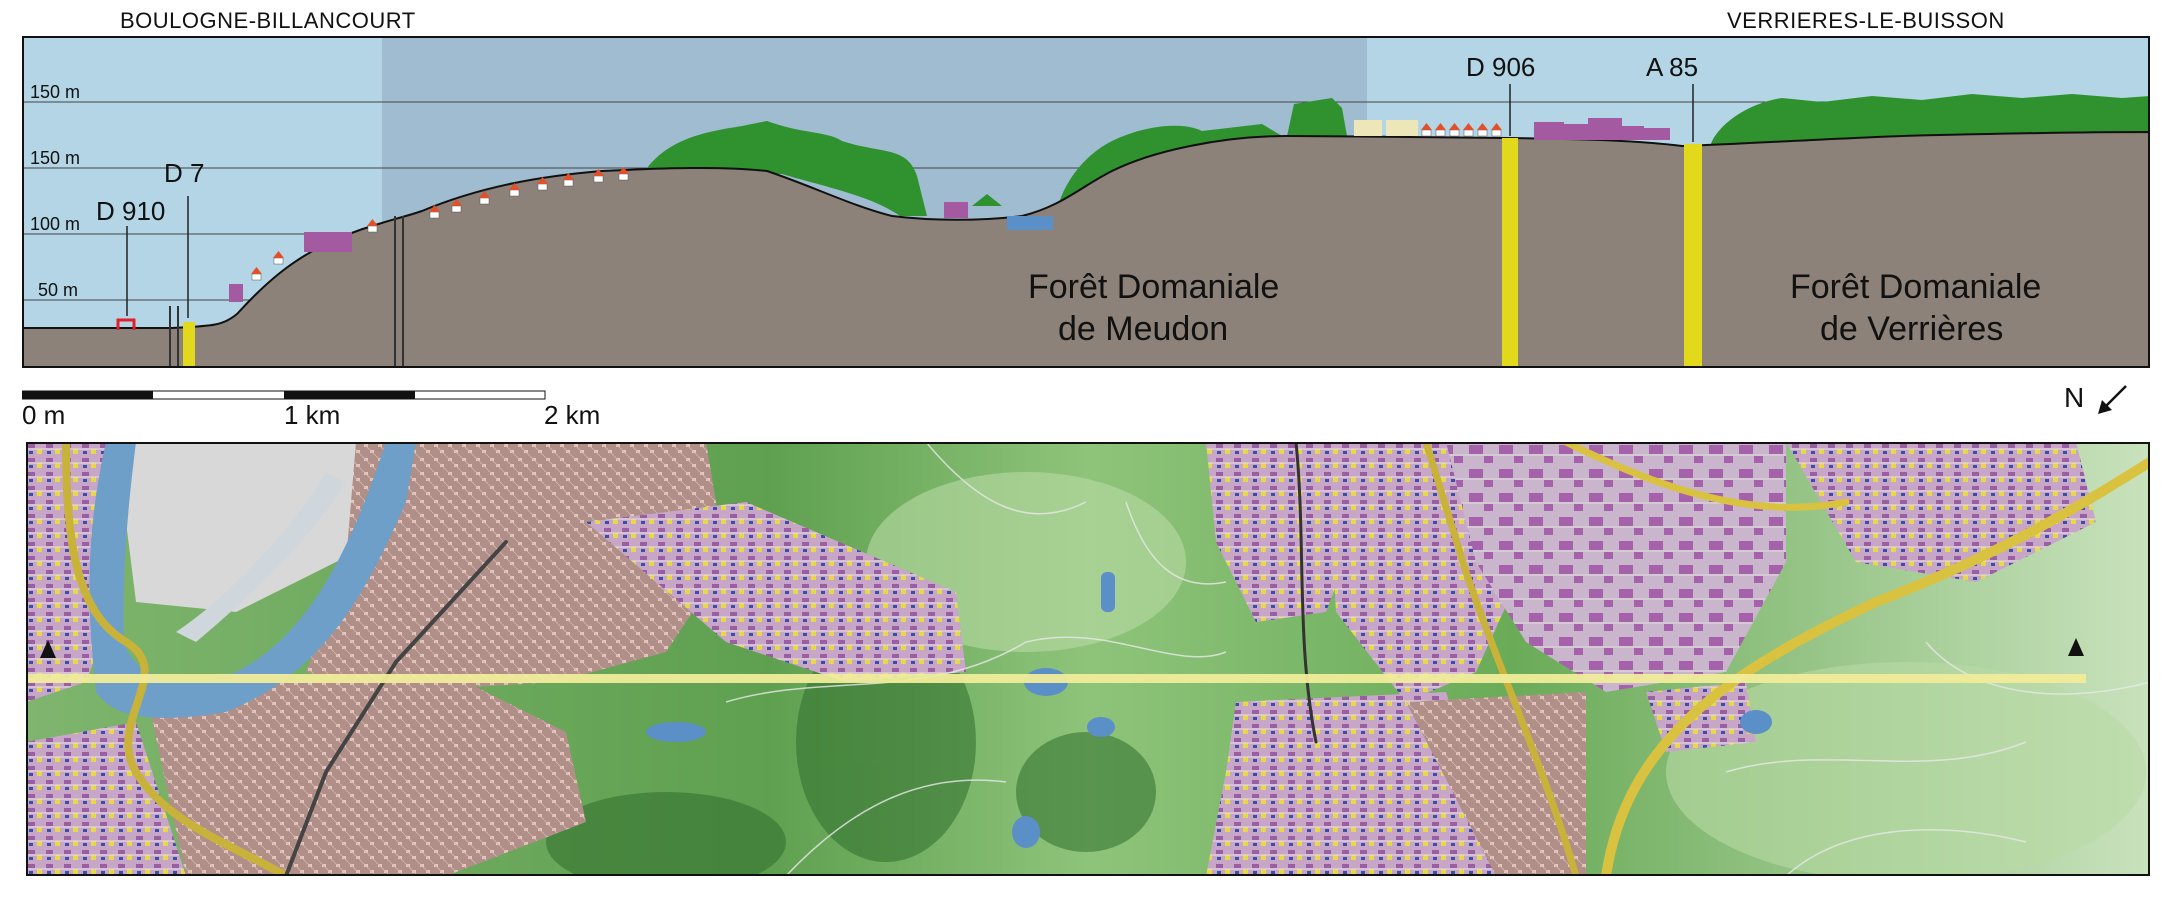  What do you see at coordinates (1911, 329) in the screenshot?
I see `forest-label-verrieres-line2: de Verrières` at bounding box center [1911, 329].